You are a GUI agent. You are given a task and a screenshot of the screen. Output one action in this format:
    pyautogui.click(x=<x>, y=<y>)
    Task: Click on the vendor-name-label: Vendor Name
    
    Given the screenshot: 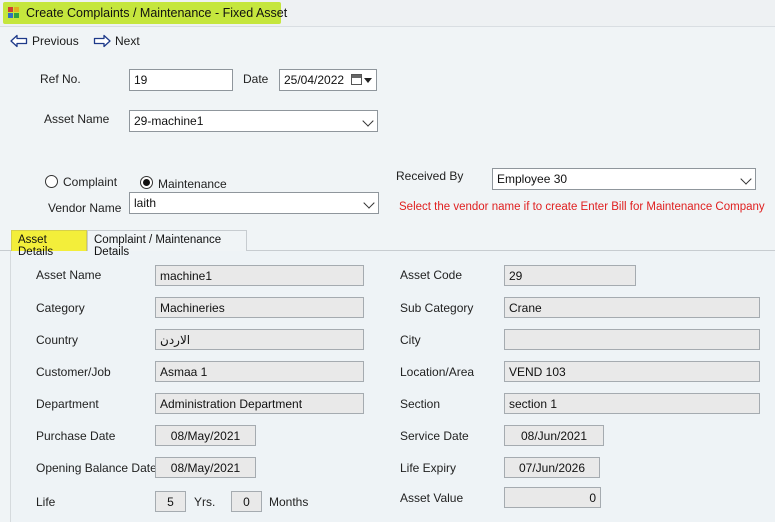 What is the action you would take?
    pyautogui.click(x=85, y=208)
    